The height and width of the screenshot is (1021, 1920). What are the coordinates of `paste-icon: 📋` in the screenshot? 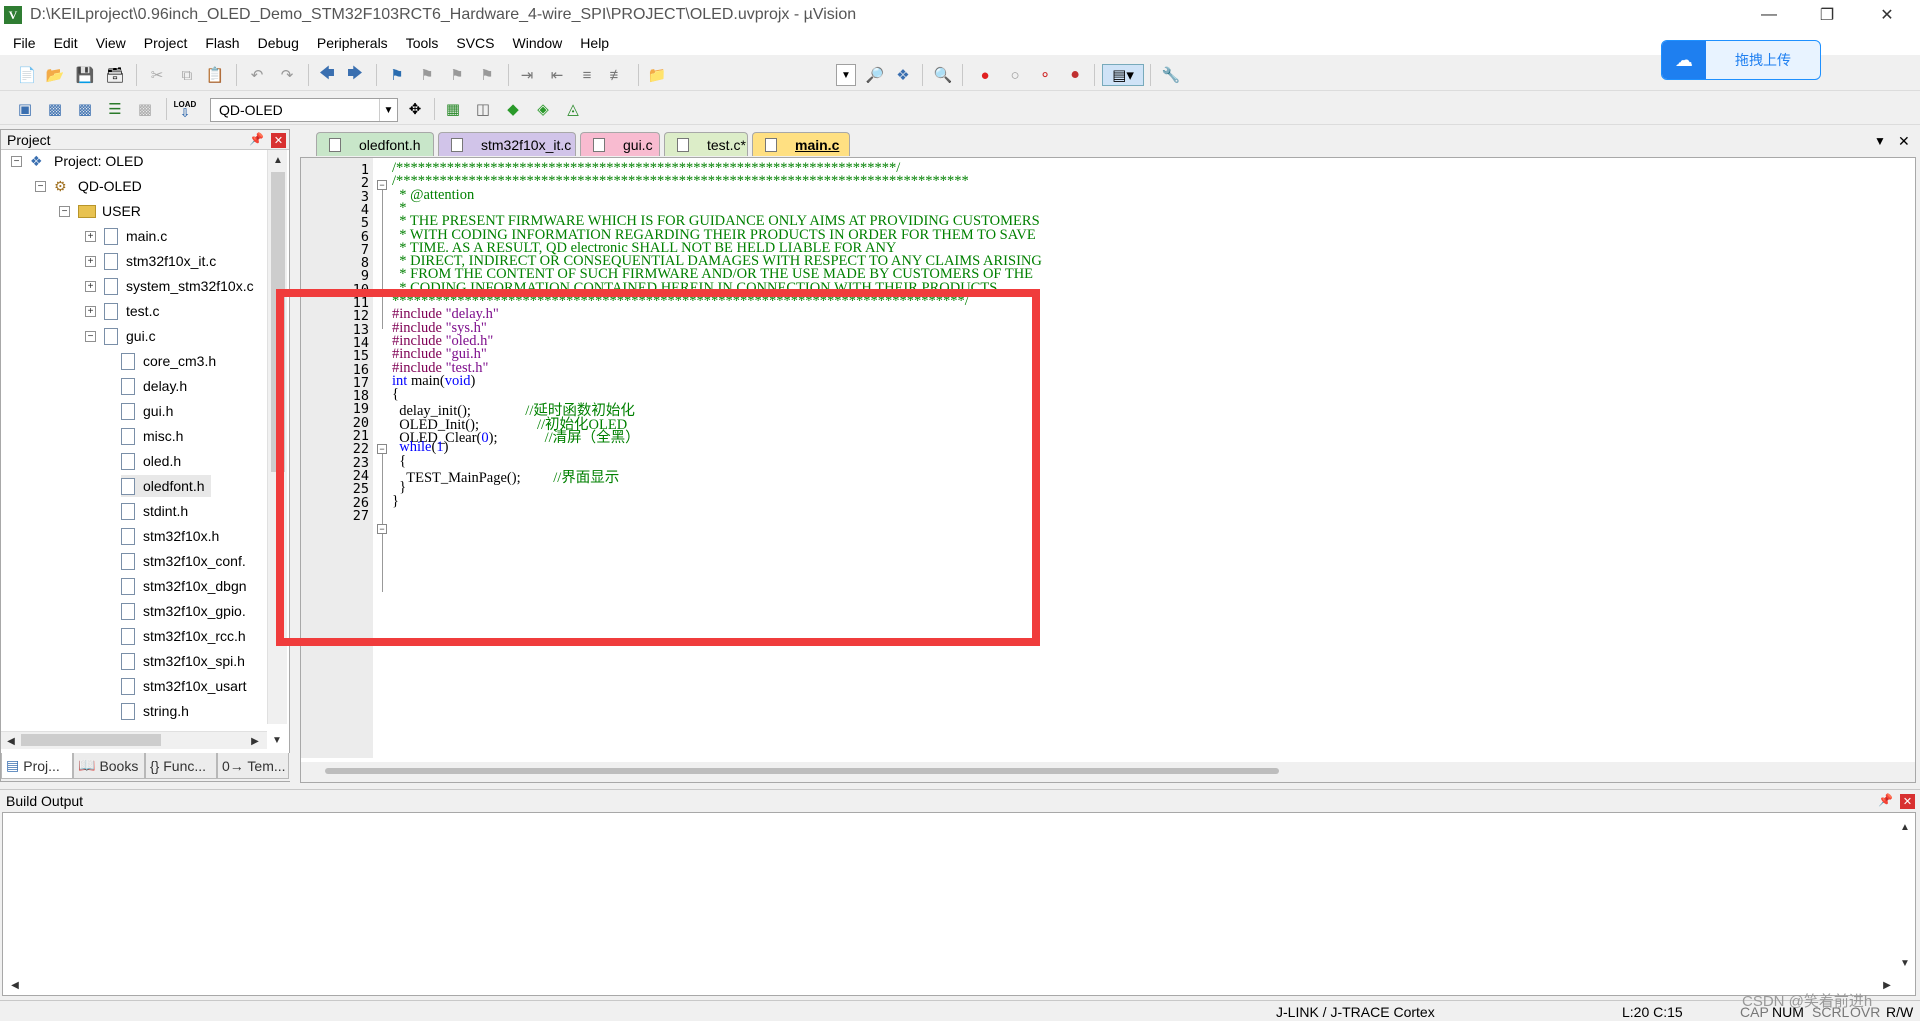 It's located at (215, 75).